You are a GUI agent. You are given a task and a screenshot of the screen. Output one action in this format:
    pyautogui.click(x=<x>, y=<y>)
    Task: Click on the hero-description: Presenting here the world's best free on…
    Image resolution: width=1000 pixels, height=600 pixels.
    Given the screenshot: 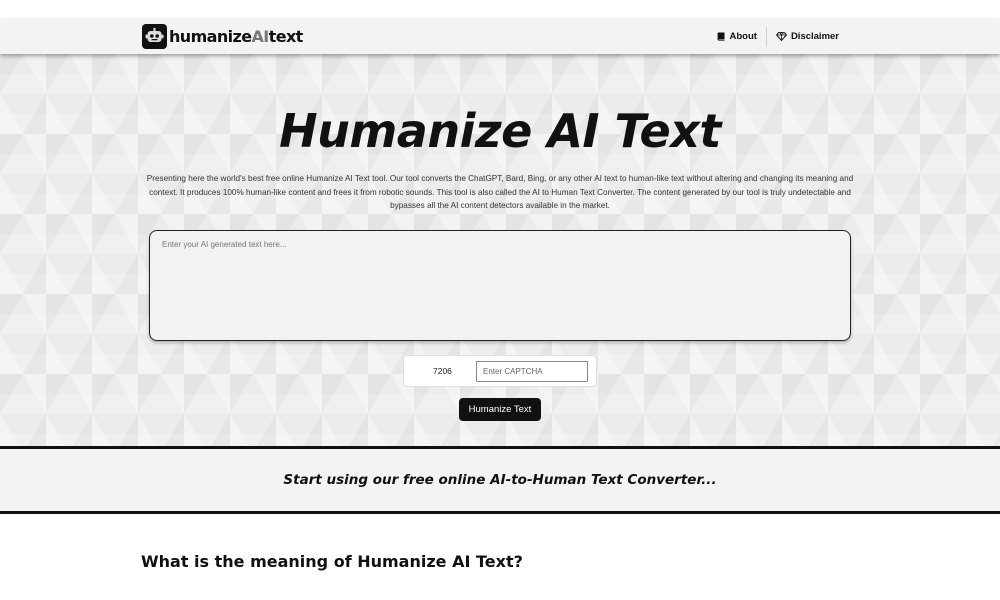 What is the action you would take?
    pyautogui.click(x=500, y=192)
    